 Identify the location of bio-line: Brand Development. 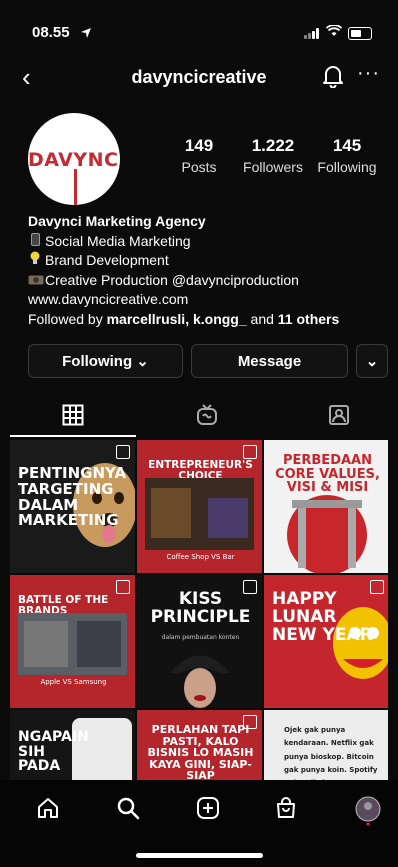
(208, 261).